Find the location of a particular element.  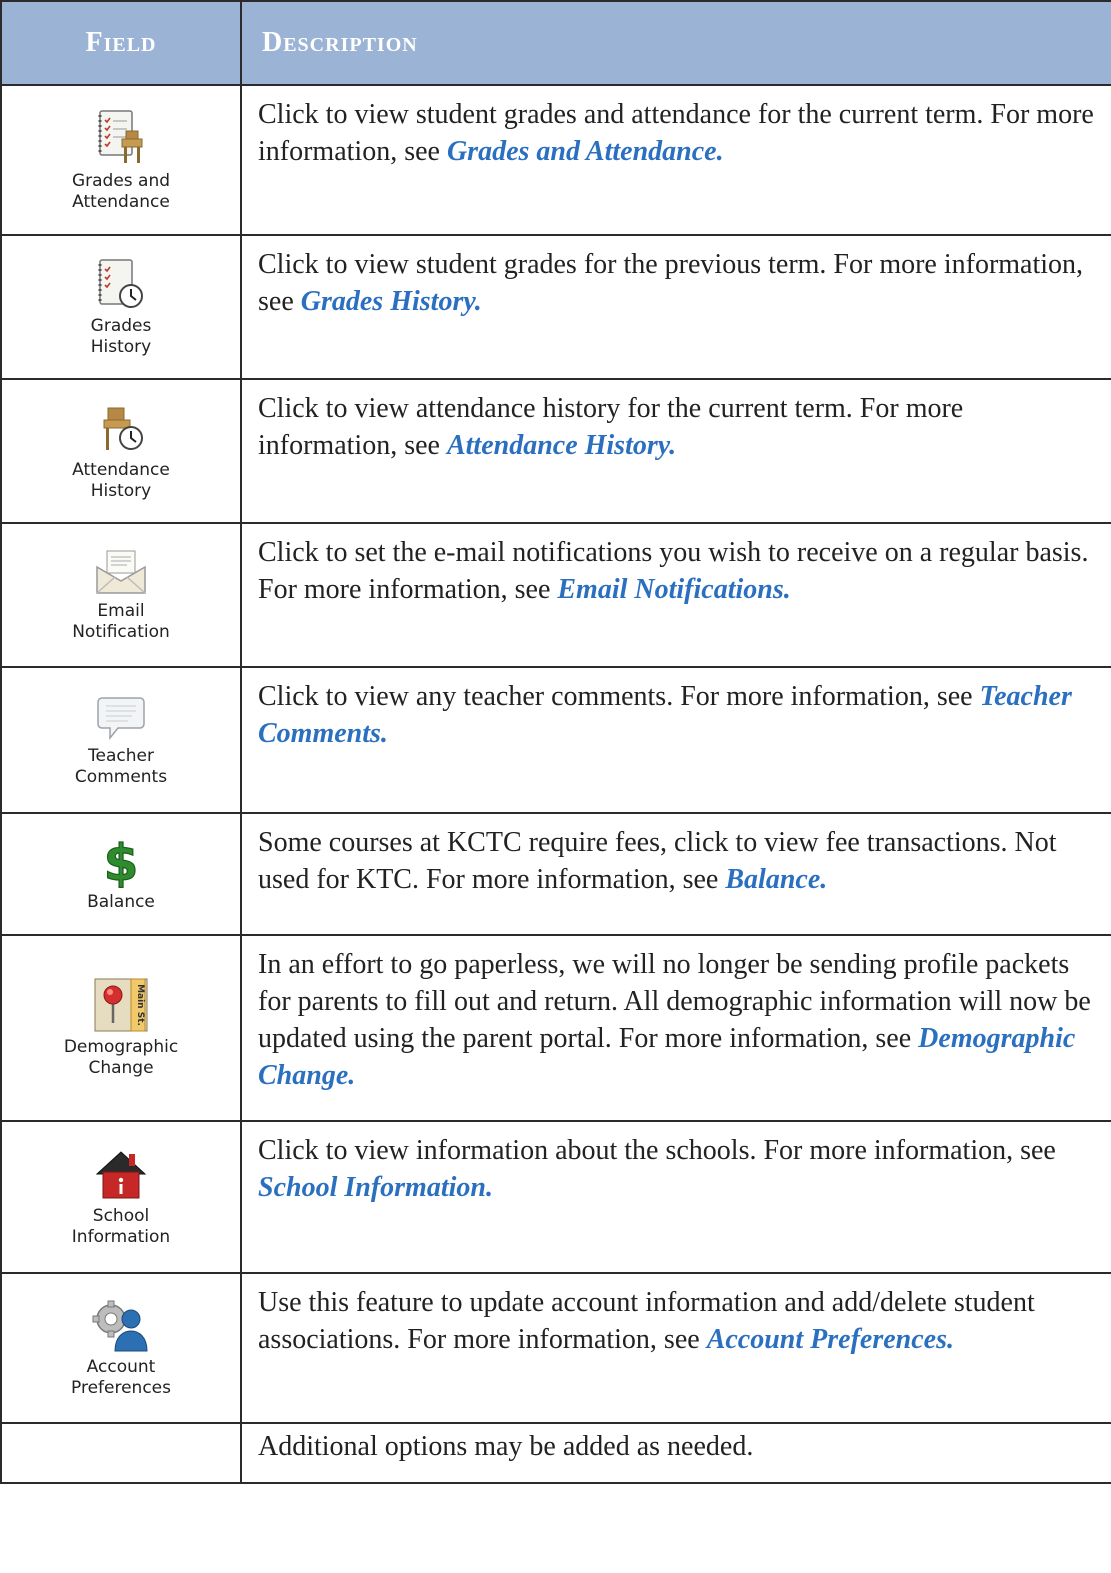

header-field: Field is located at coordinates (121, 43).